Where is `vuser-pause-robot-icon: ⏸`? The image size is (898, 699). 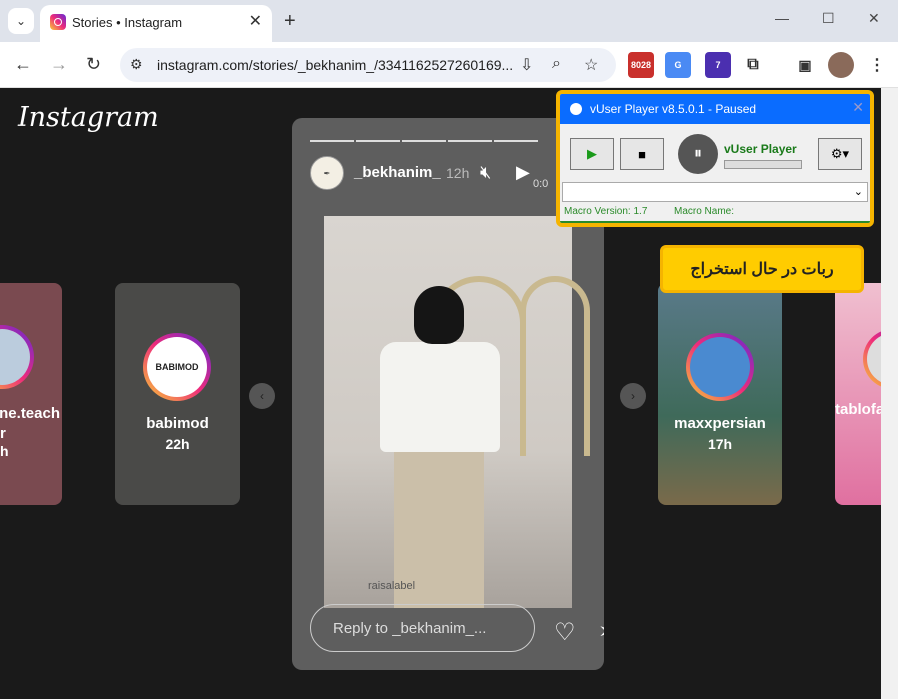
vuser-pause-robot-icon: ⏸ is located at coordinates (698, 154).